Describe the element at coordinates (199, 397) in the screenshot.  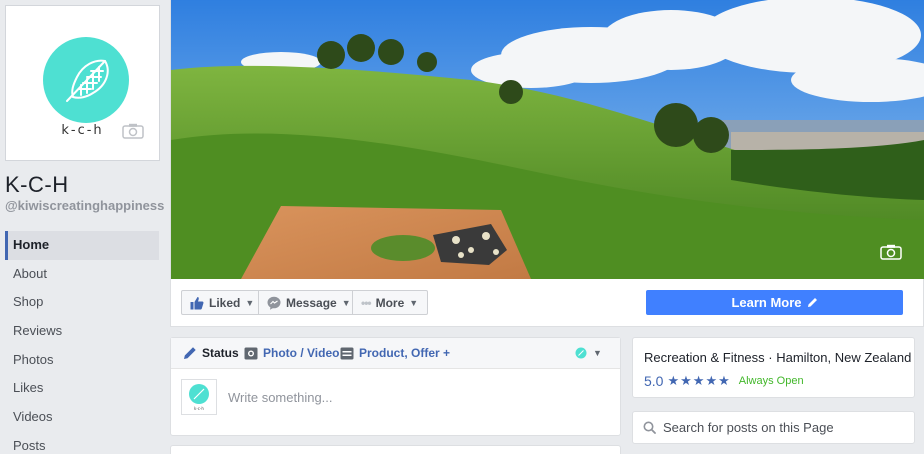
I see `avatar: k-c-h` at that location.